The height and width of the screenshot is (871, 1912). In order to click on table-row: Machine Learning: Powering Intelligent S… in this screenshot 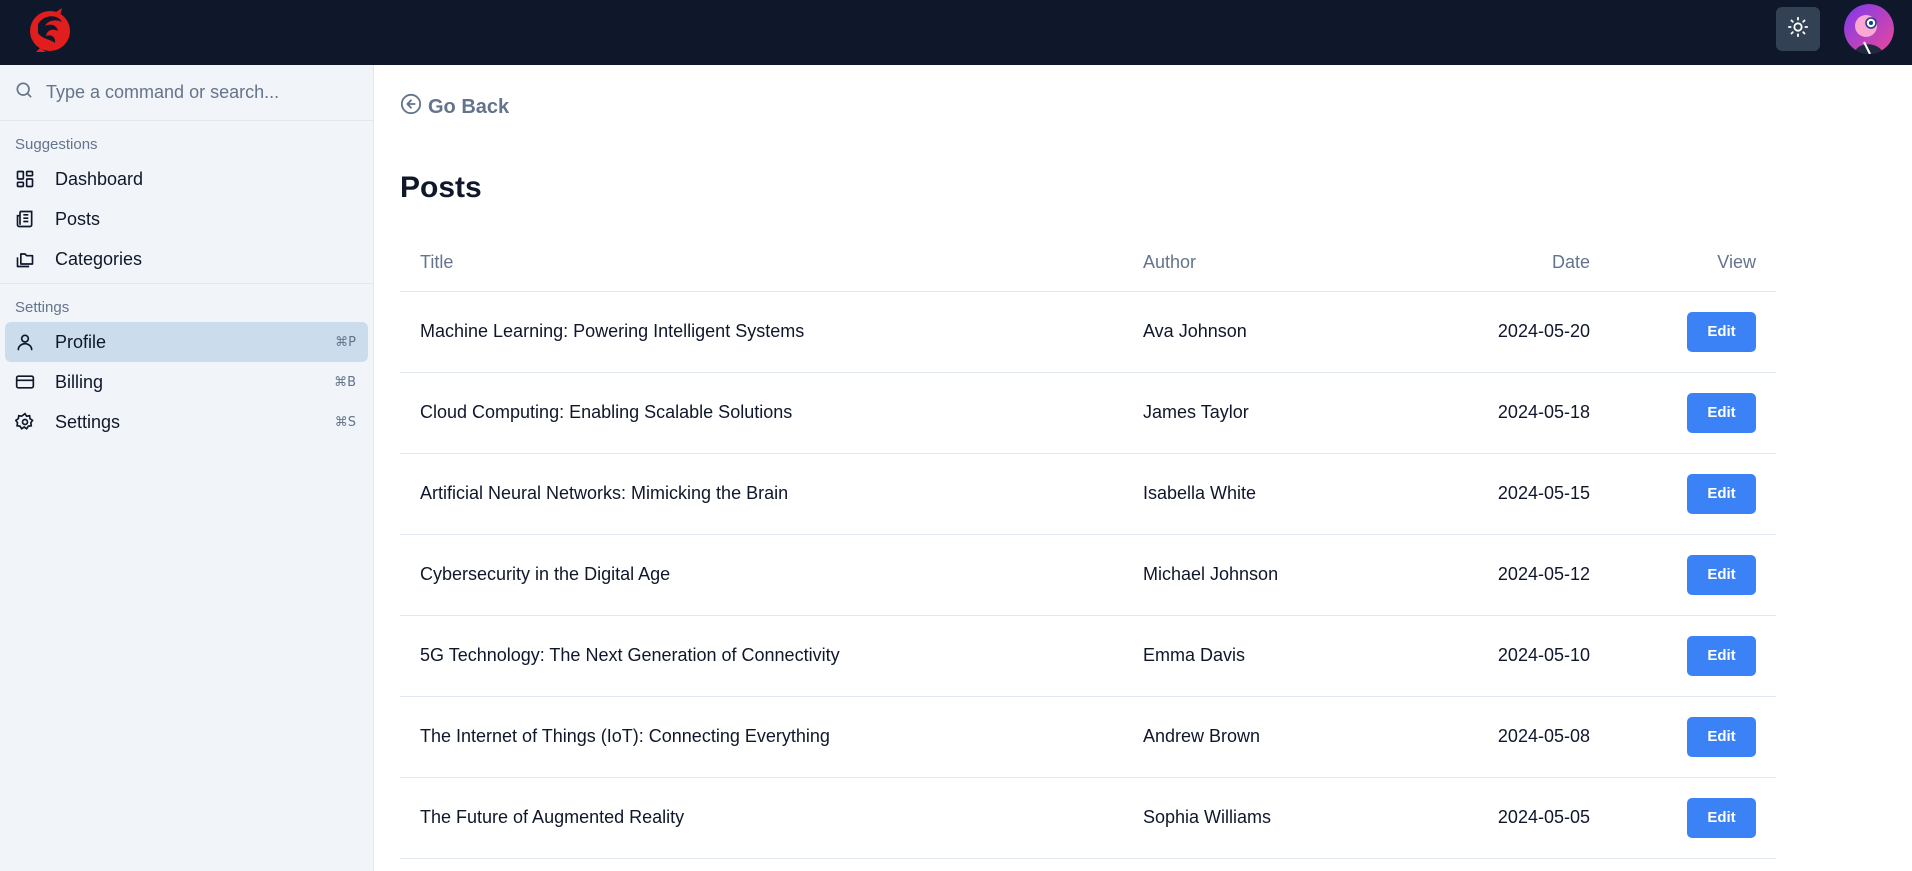, I will do `click(1088, 332)`.